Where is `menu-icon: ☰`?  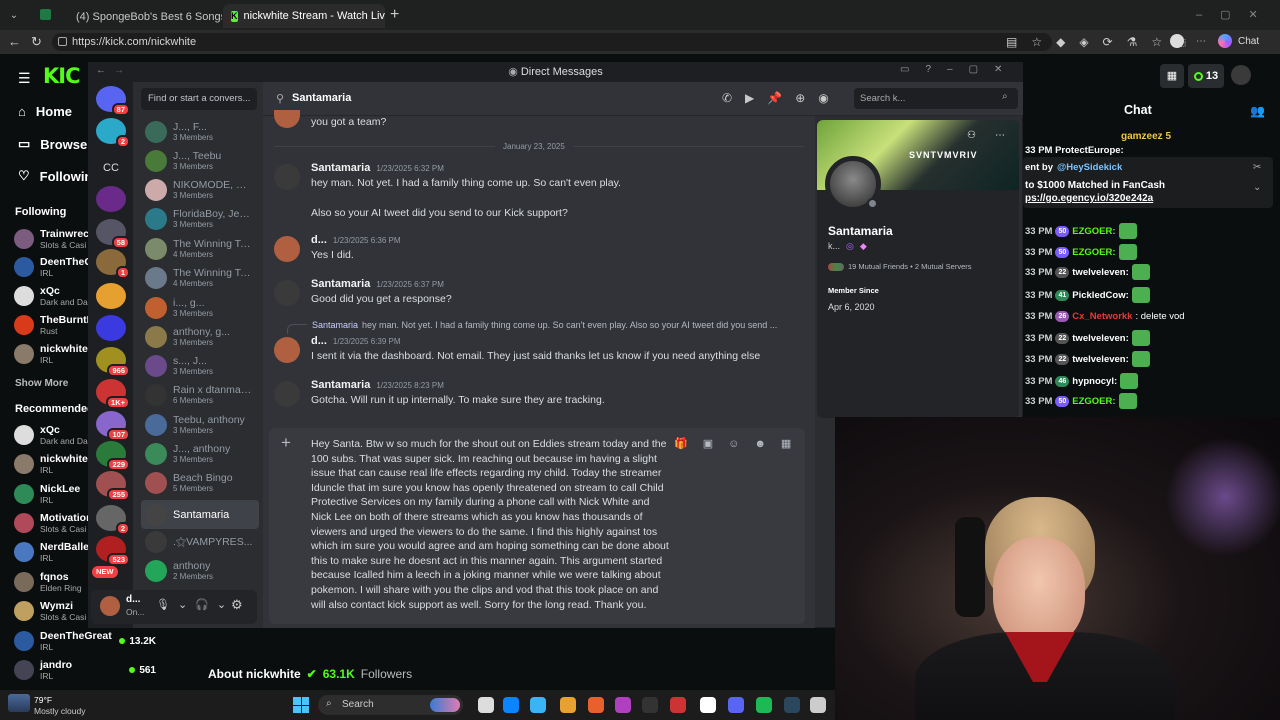
menu-icon: ☰ is located at coordinates (24, 78).